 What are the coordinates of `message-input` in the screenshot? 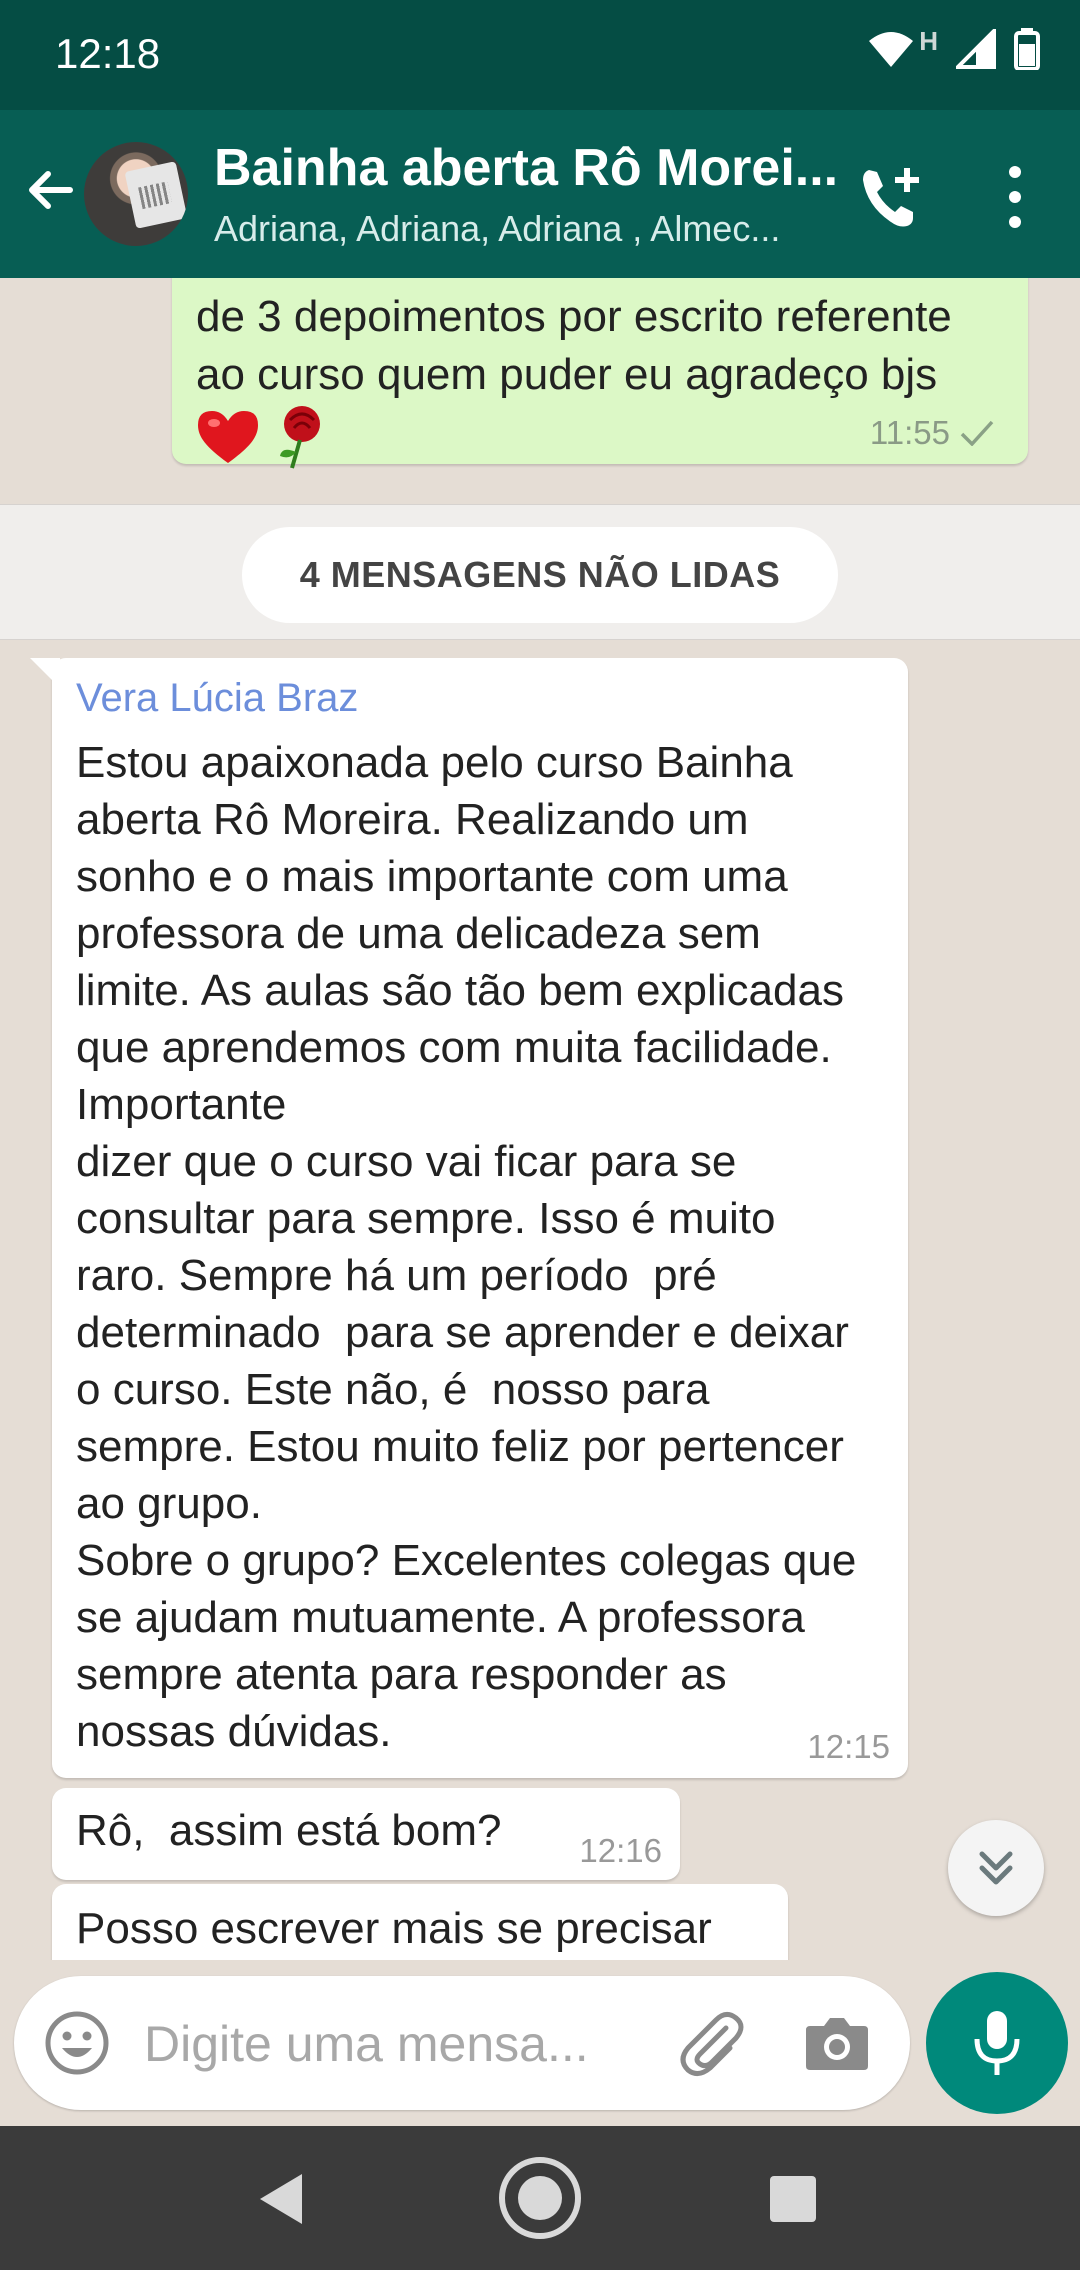 It's located at (404, 2044).